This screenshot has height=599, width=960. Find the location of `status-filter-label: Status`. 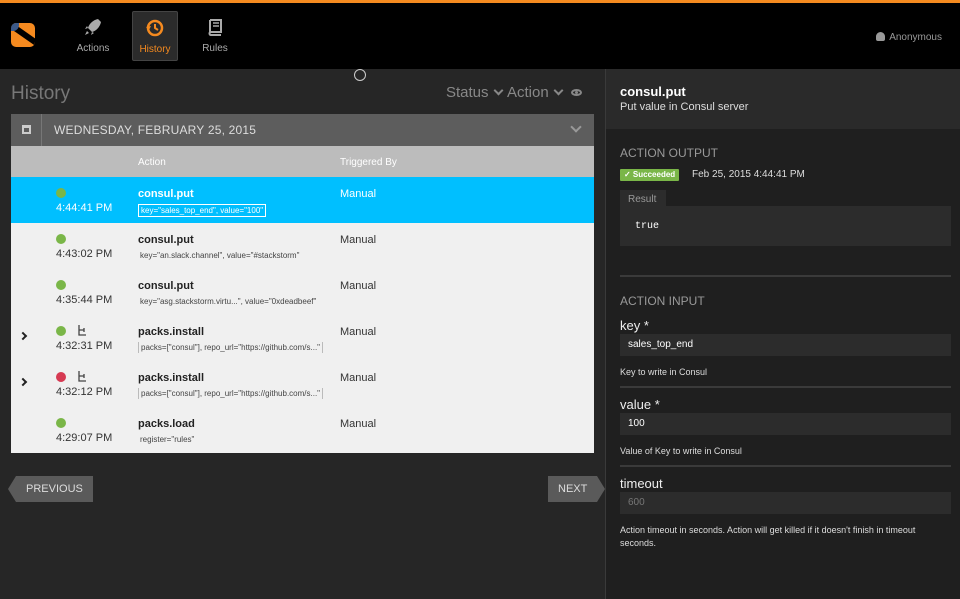

status-filter-label: Status is located at coordinates (467, 92).